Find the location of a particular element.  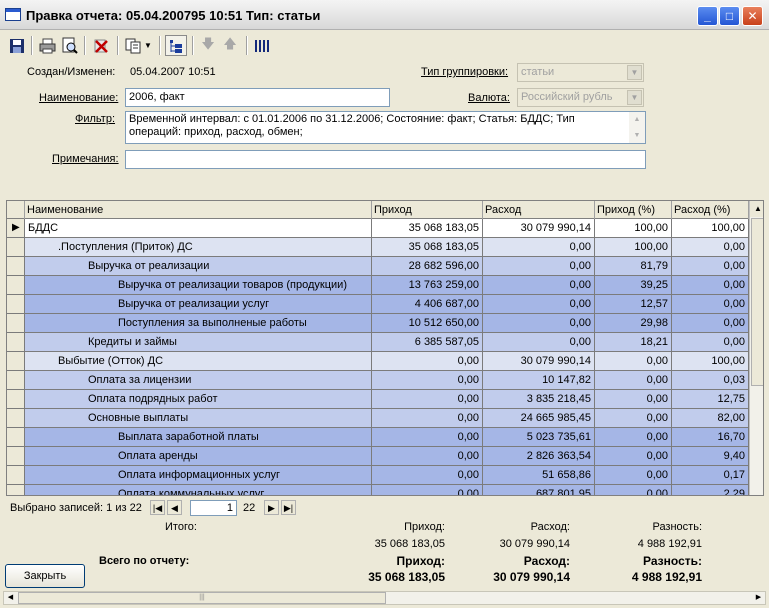

table-row: Оплата аренды 0,00 2 826 363,54 0,00 9,40 is located at coordinates (378, 456).